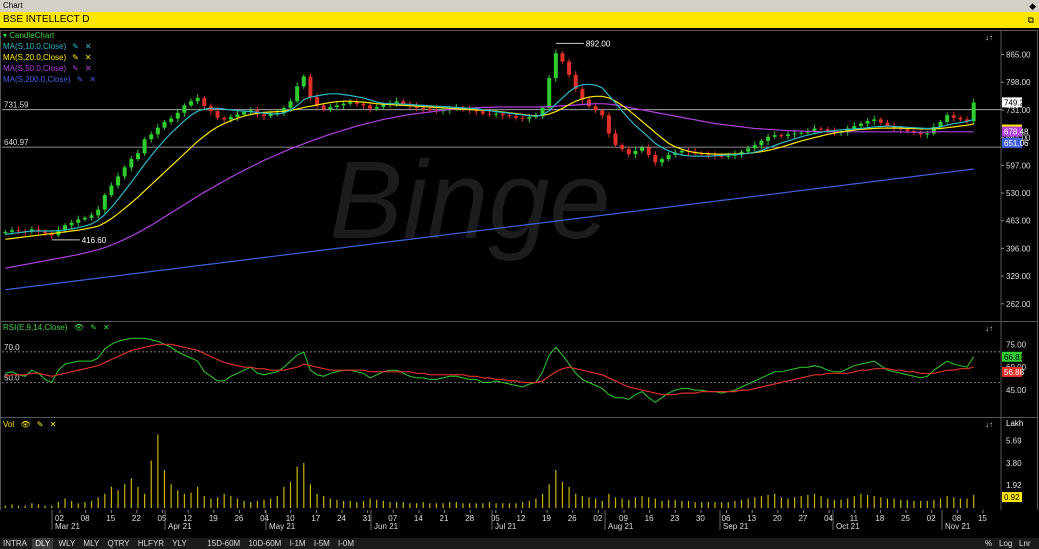  I want to click on ma200-legend: MA(S,200.0,Close), so click(37, 79).